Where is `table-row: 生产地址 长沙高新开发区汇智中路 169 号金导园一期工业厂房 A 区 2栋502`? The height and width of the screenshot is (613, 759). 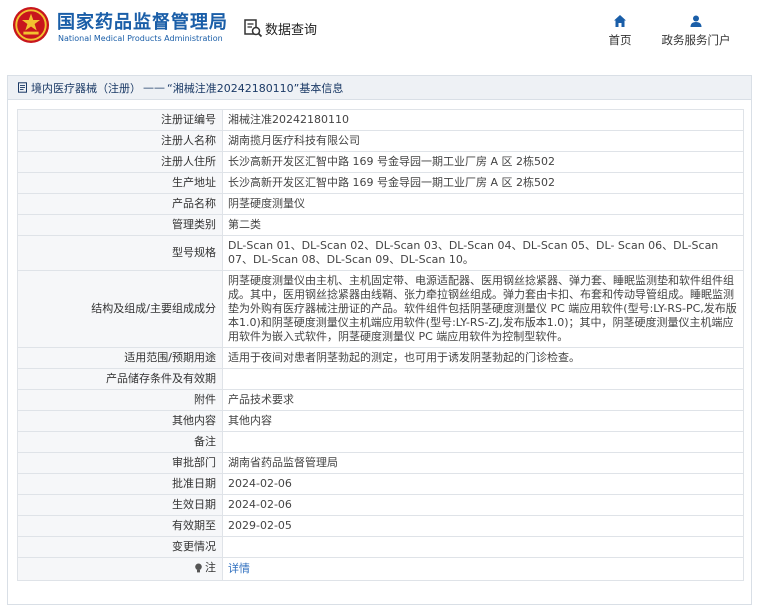 table-row: 生产地址 长沙高新开发区汇智中路 169 号金导园一期工业厂房 A 区 2栋502 is located at coordinates (380, 183).